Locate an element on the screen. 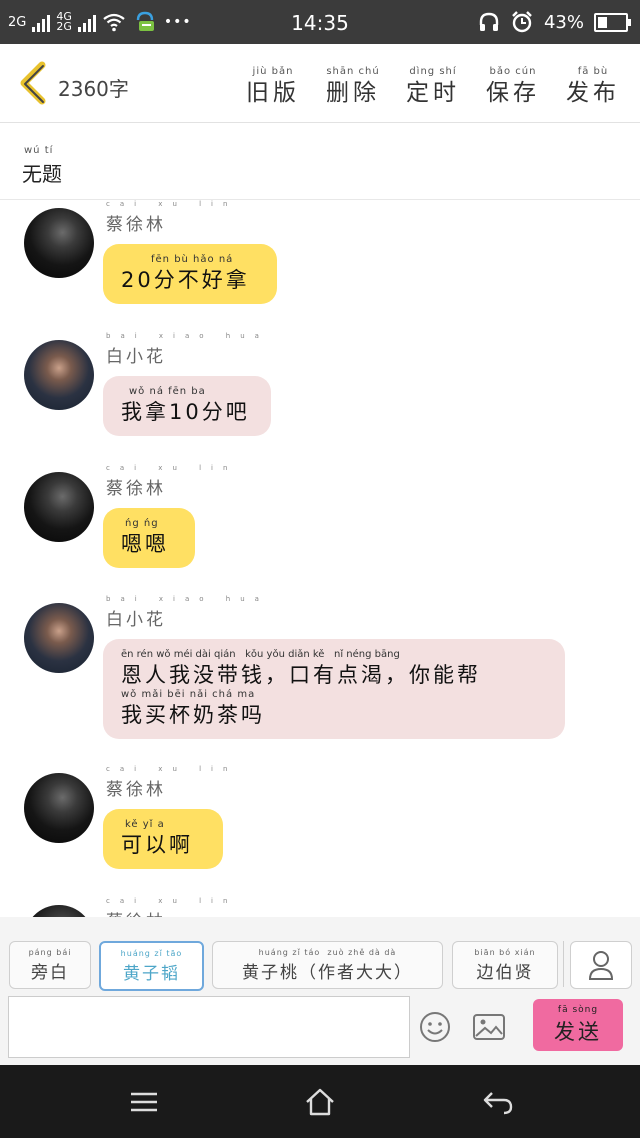  old-version-button: jiù bǎn 旧版 is located at coordinates (273, 87).